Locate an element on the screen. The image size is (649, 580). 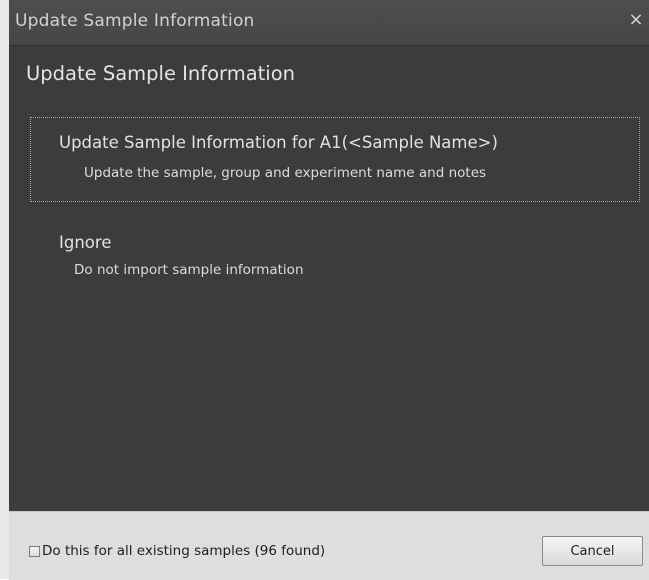
checkbox-icon is located at coordinates (34, 551).